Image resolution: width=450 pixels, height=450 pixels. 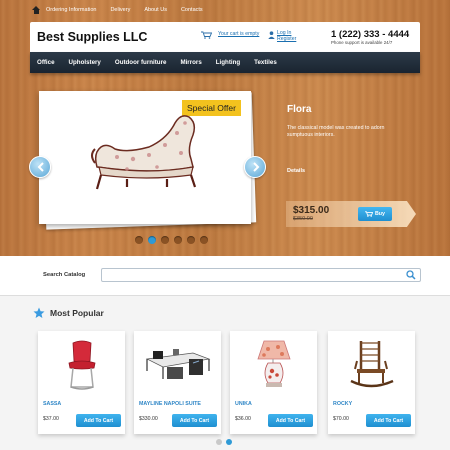 I want to click on slide-photo-frame: Special Offer, so click(x=145, y=157).